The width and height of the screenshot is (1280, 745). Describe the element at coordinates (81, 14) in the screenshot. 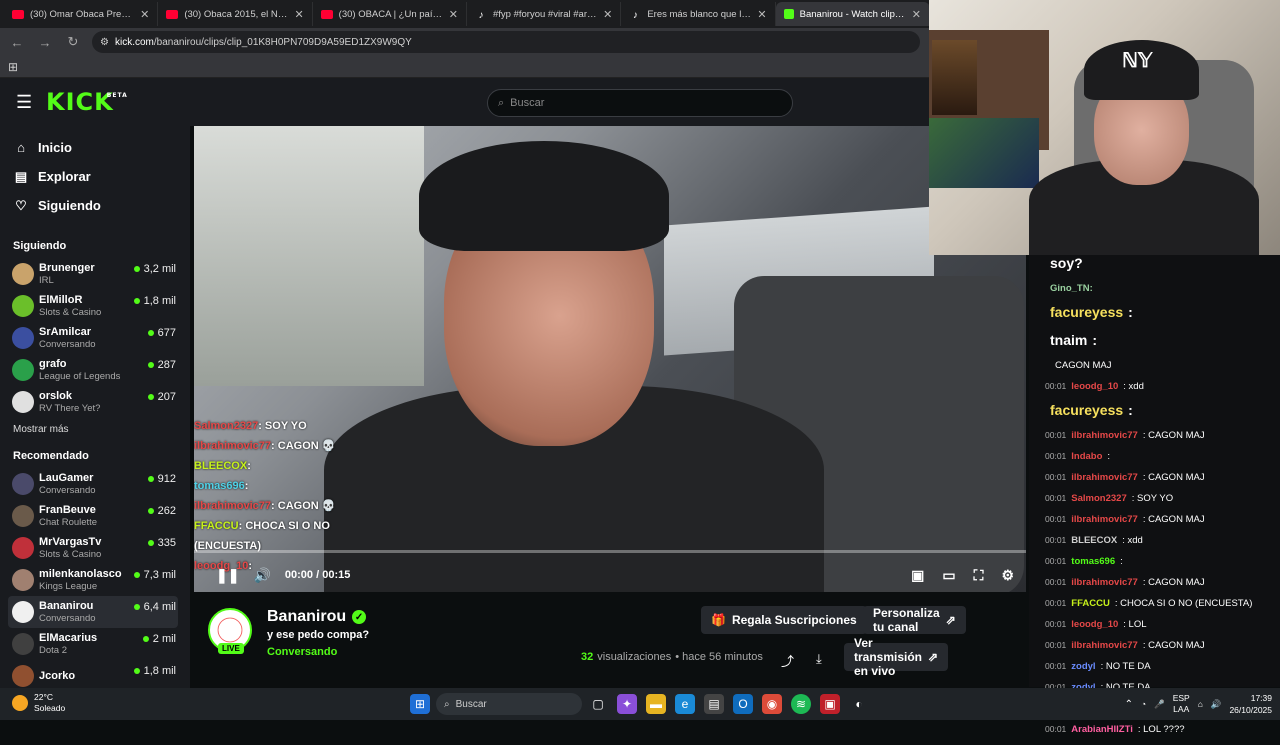

I see `browser-tab: (30) Omar Obaca Presidente 20 ✕` at that location.